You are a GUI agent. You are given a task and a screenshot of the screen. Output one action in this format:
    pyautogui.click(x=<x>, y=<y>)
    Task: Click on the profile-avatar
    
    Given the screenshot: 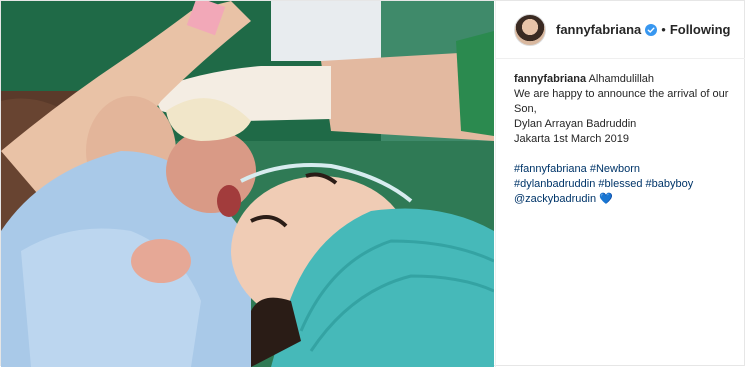 What is the action you would take?
    pyautogui.click(x=530, y=29)
    